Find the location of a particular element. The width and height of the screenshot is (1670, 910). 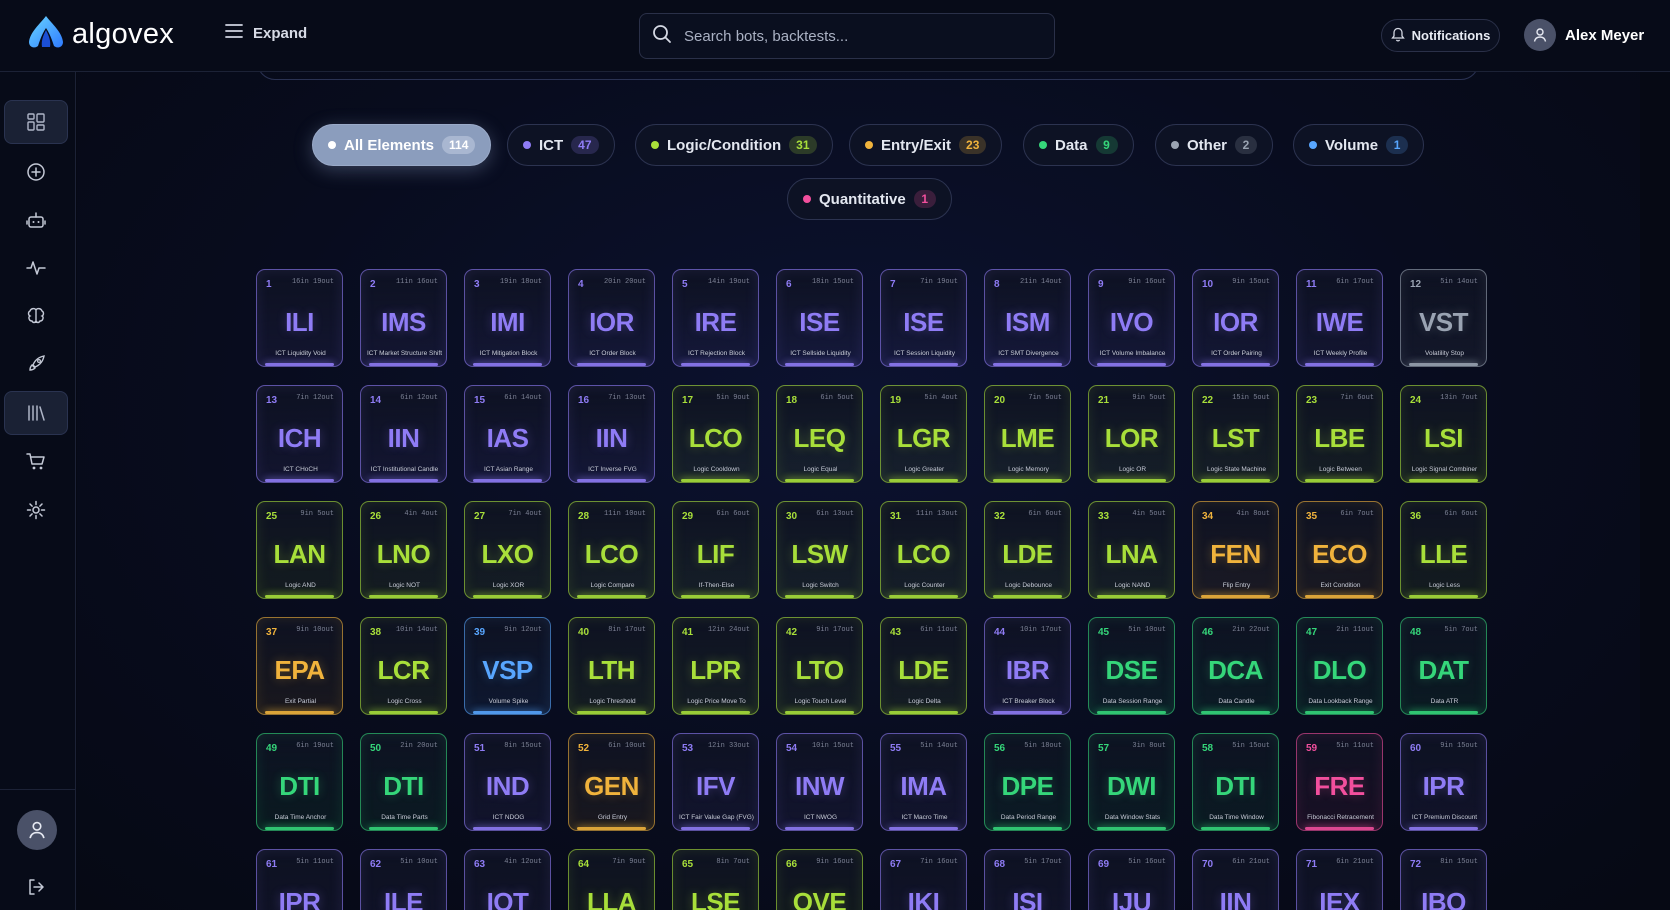

element-glow-bar is located at coordinates (1027, 364).